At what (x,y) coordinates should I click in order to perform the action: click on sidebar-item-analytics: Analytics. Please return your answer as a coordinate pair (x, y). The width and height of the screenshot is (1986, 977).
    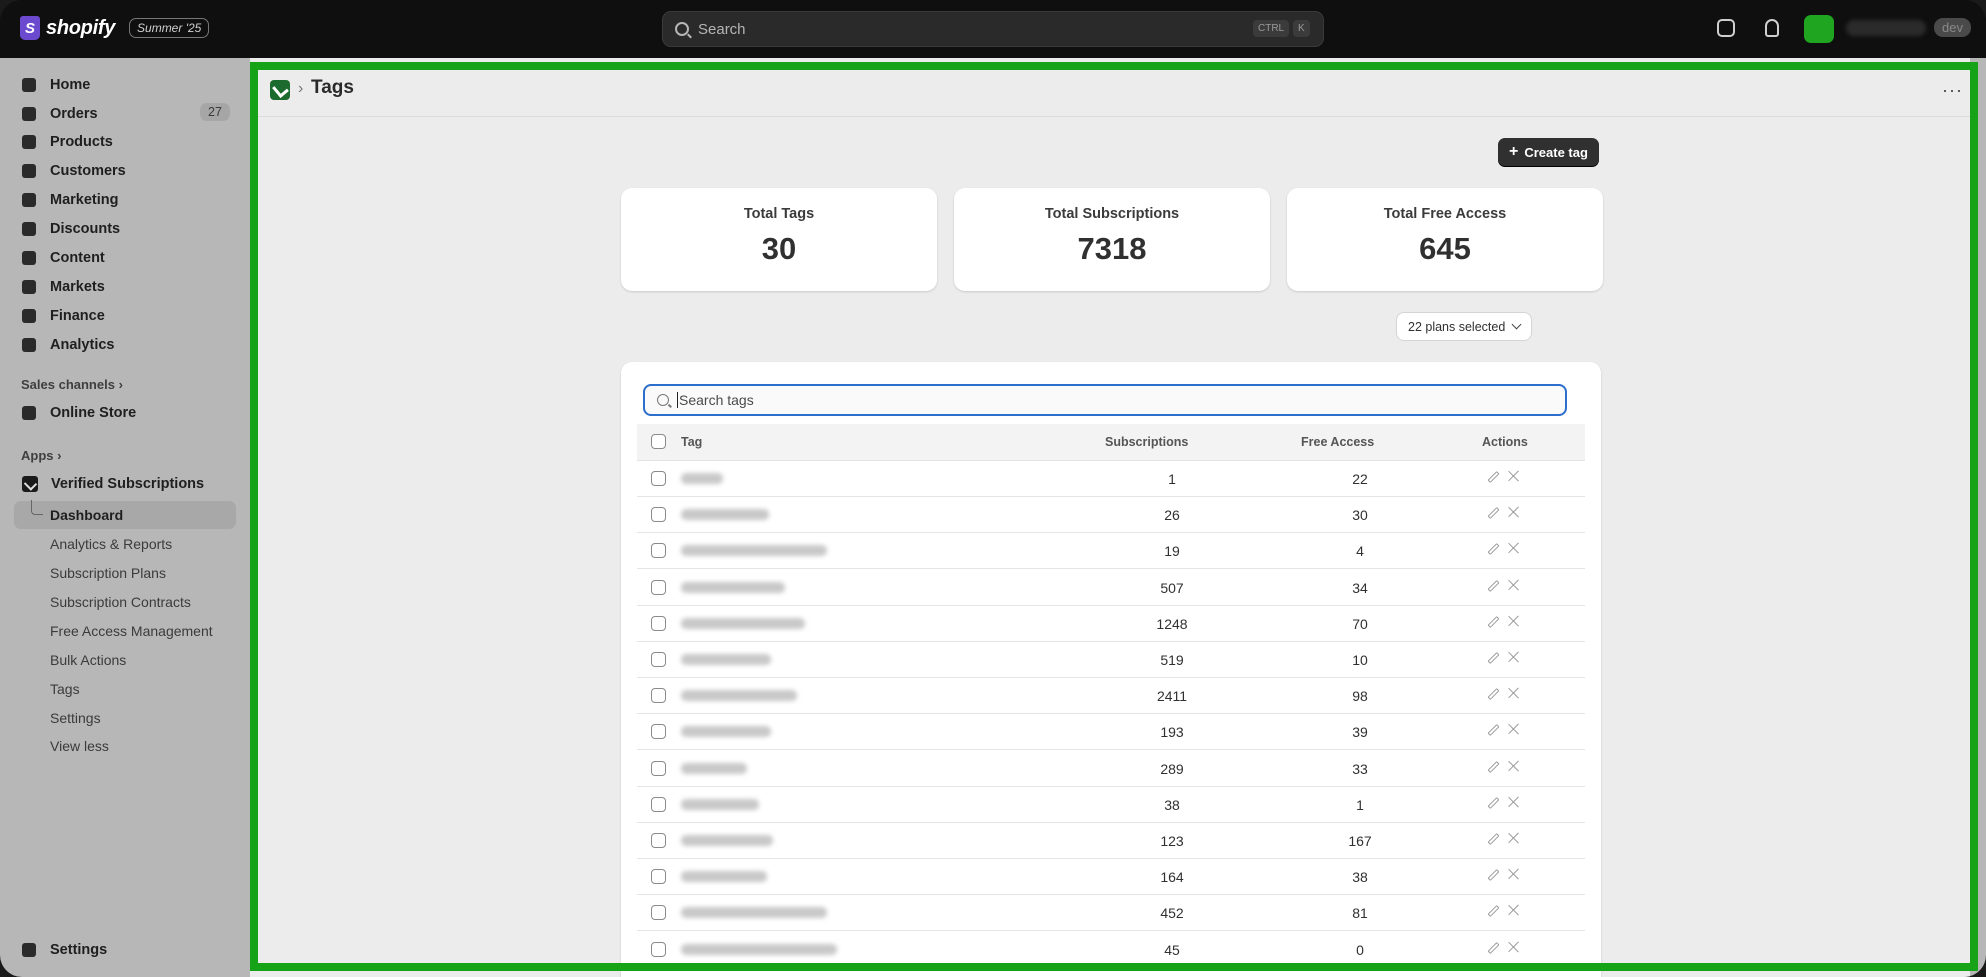
    Looking at the image, I should click on (68, 345).